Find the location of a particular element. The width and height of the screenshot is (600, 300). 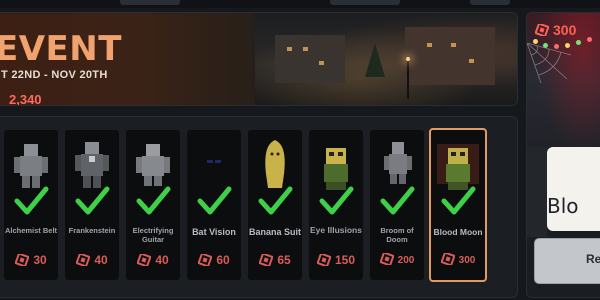

detail-price: 300 is located at coordinates (555, 30).